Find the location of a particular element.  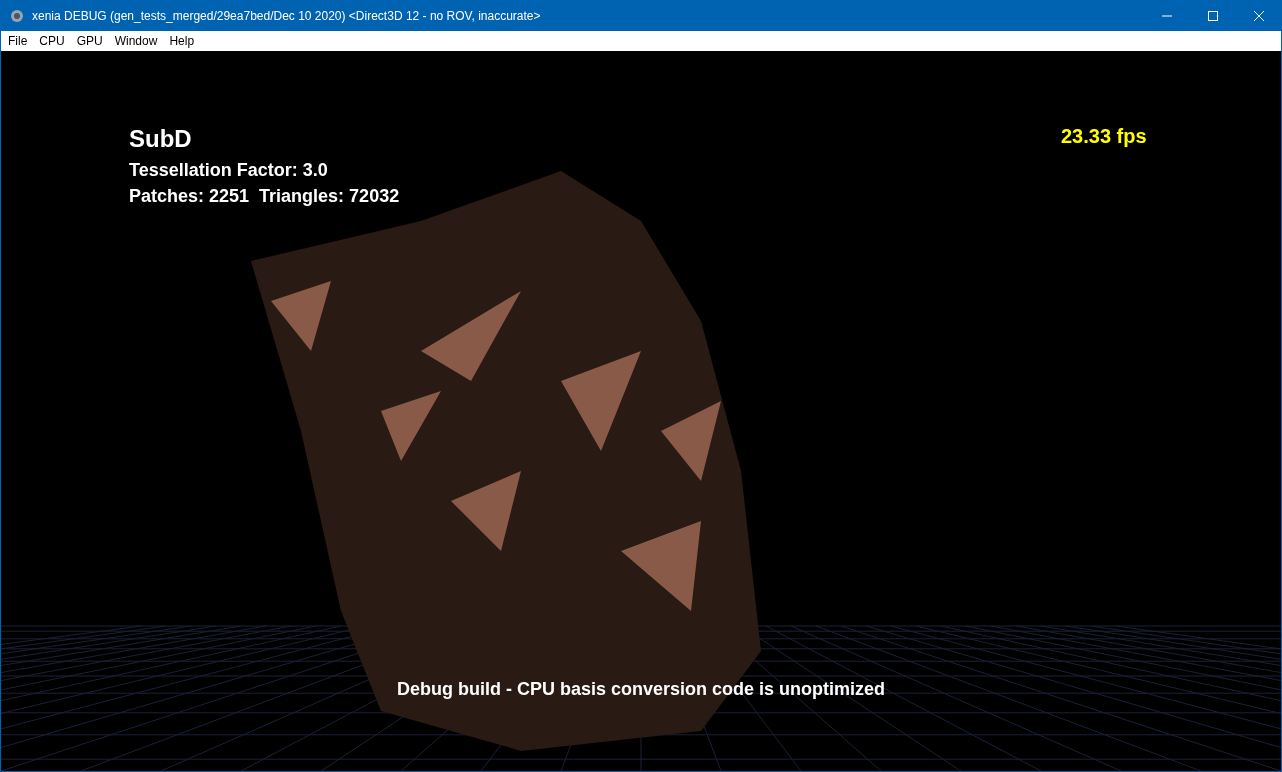

close-icon is located at coordinates (1259, 15).